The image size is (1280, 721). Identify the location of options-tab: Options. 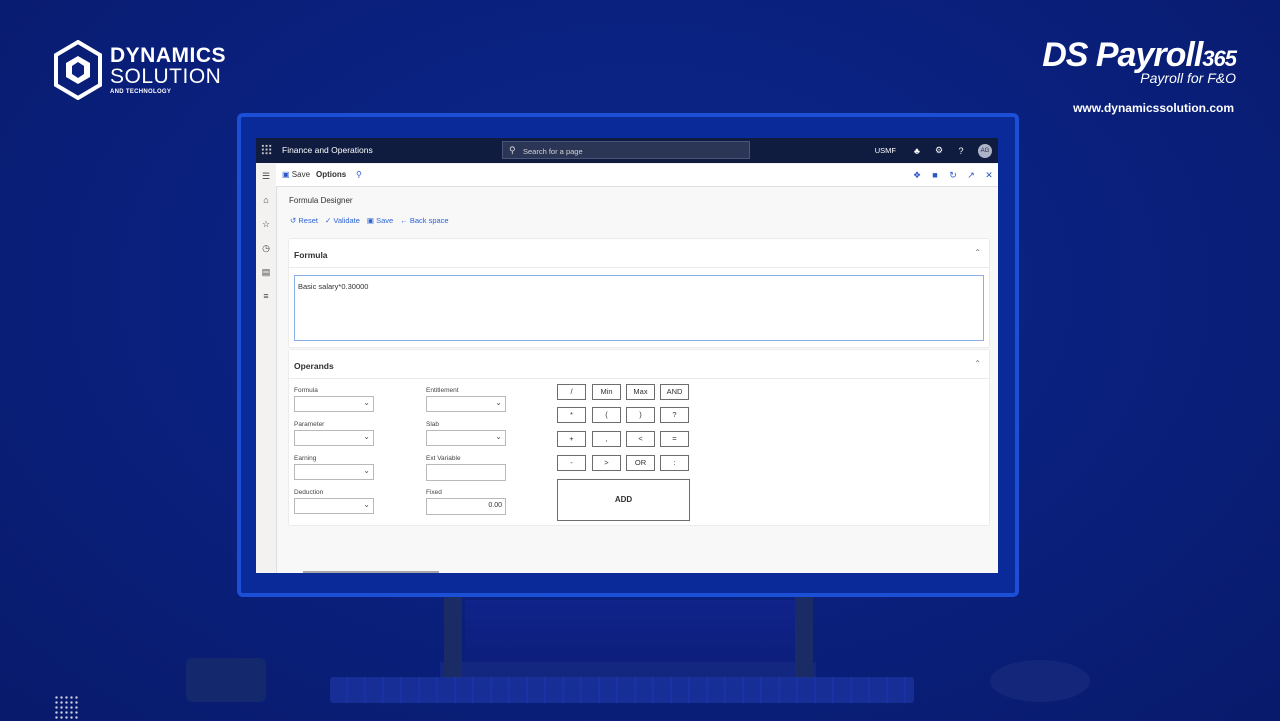
(331, 174).